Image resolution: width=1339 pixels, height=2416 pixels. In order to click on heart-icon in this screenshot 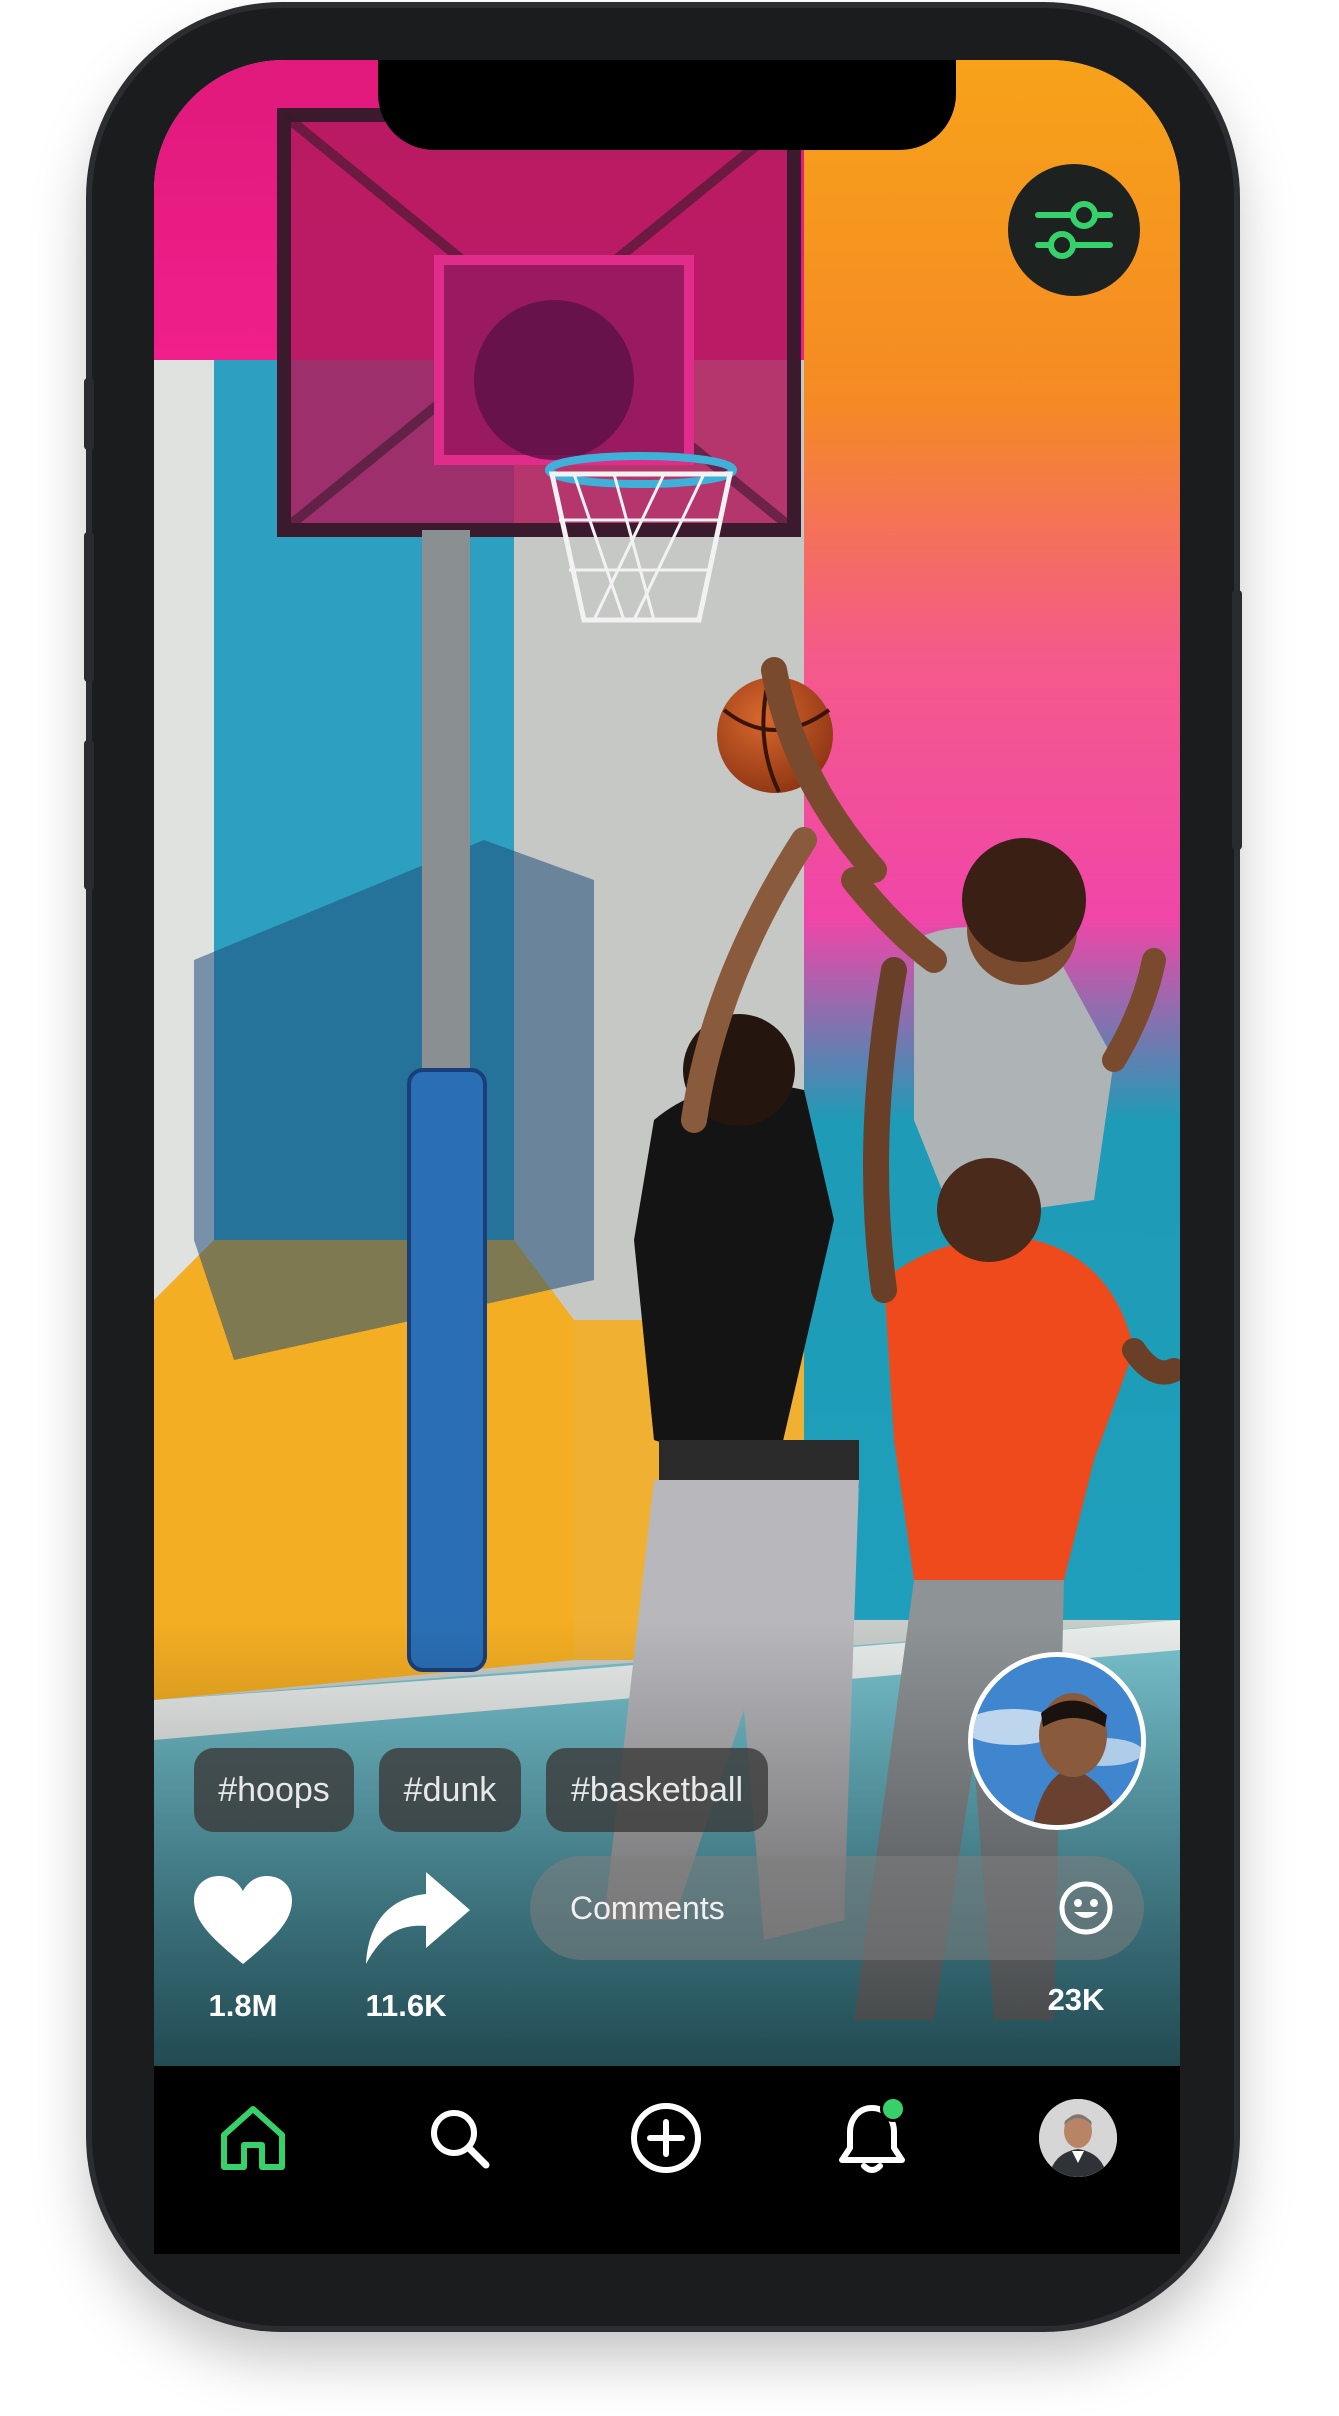, I will do `click(243, 1920)`.